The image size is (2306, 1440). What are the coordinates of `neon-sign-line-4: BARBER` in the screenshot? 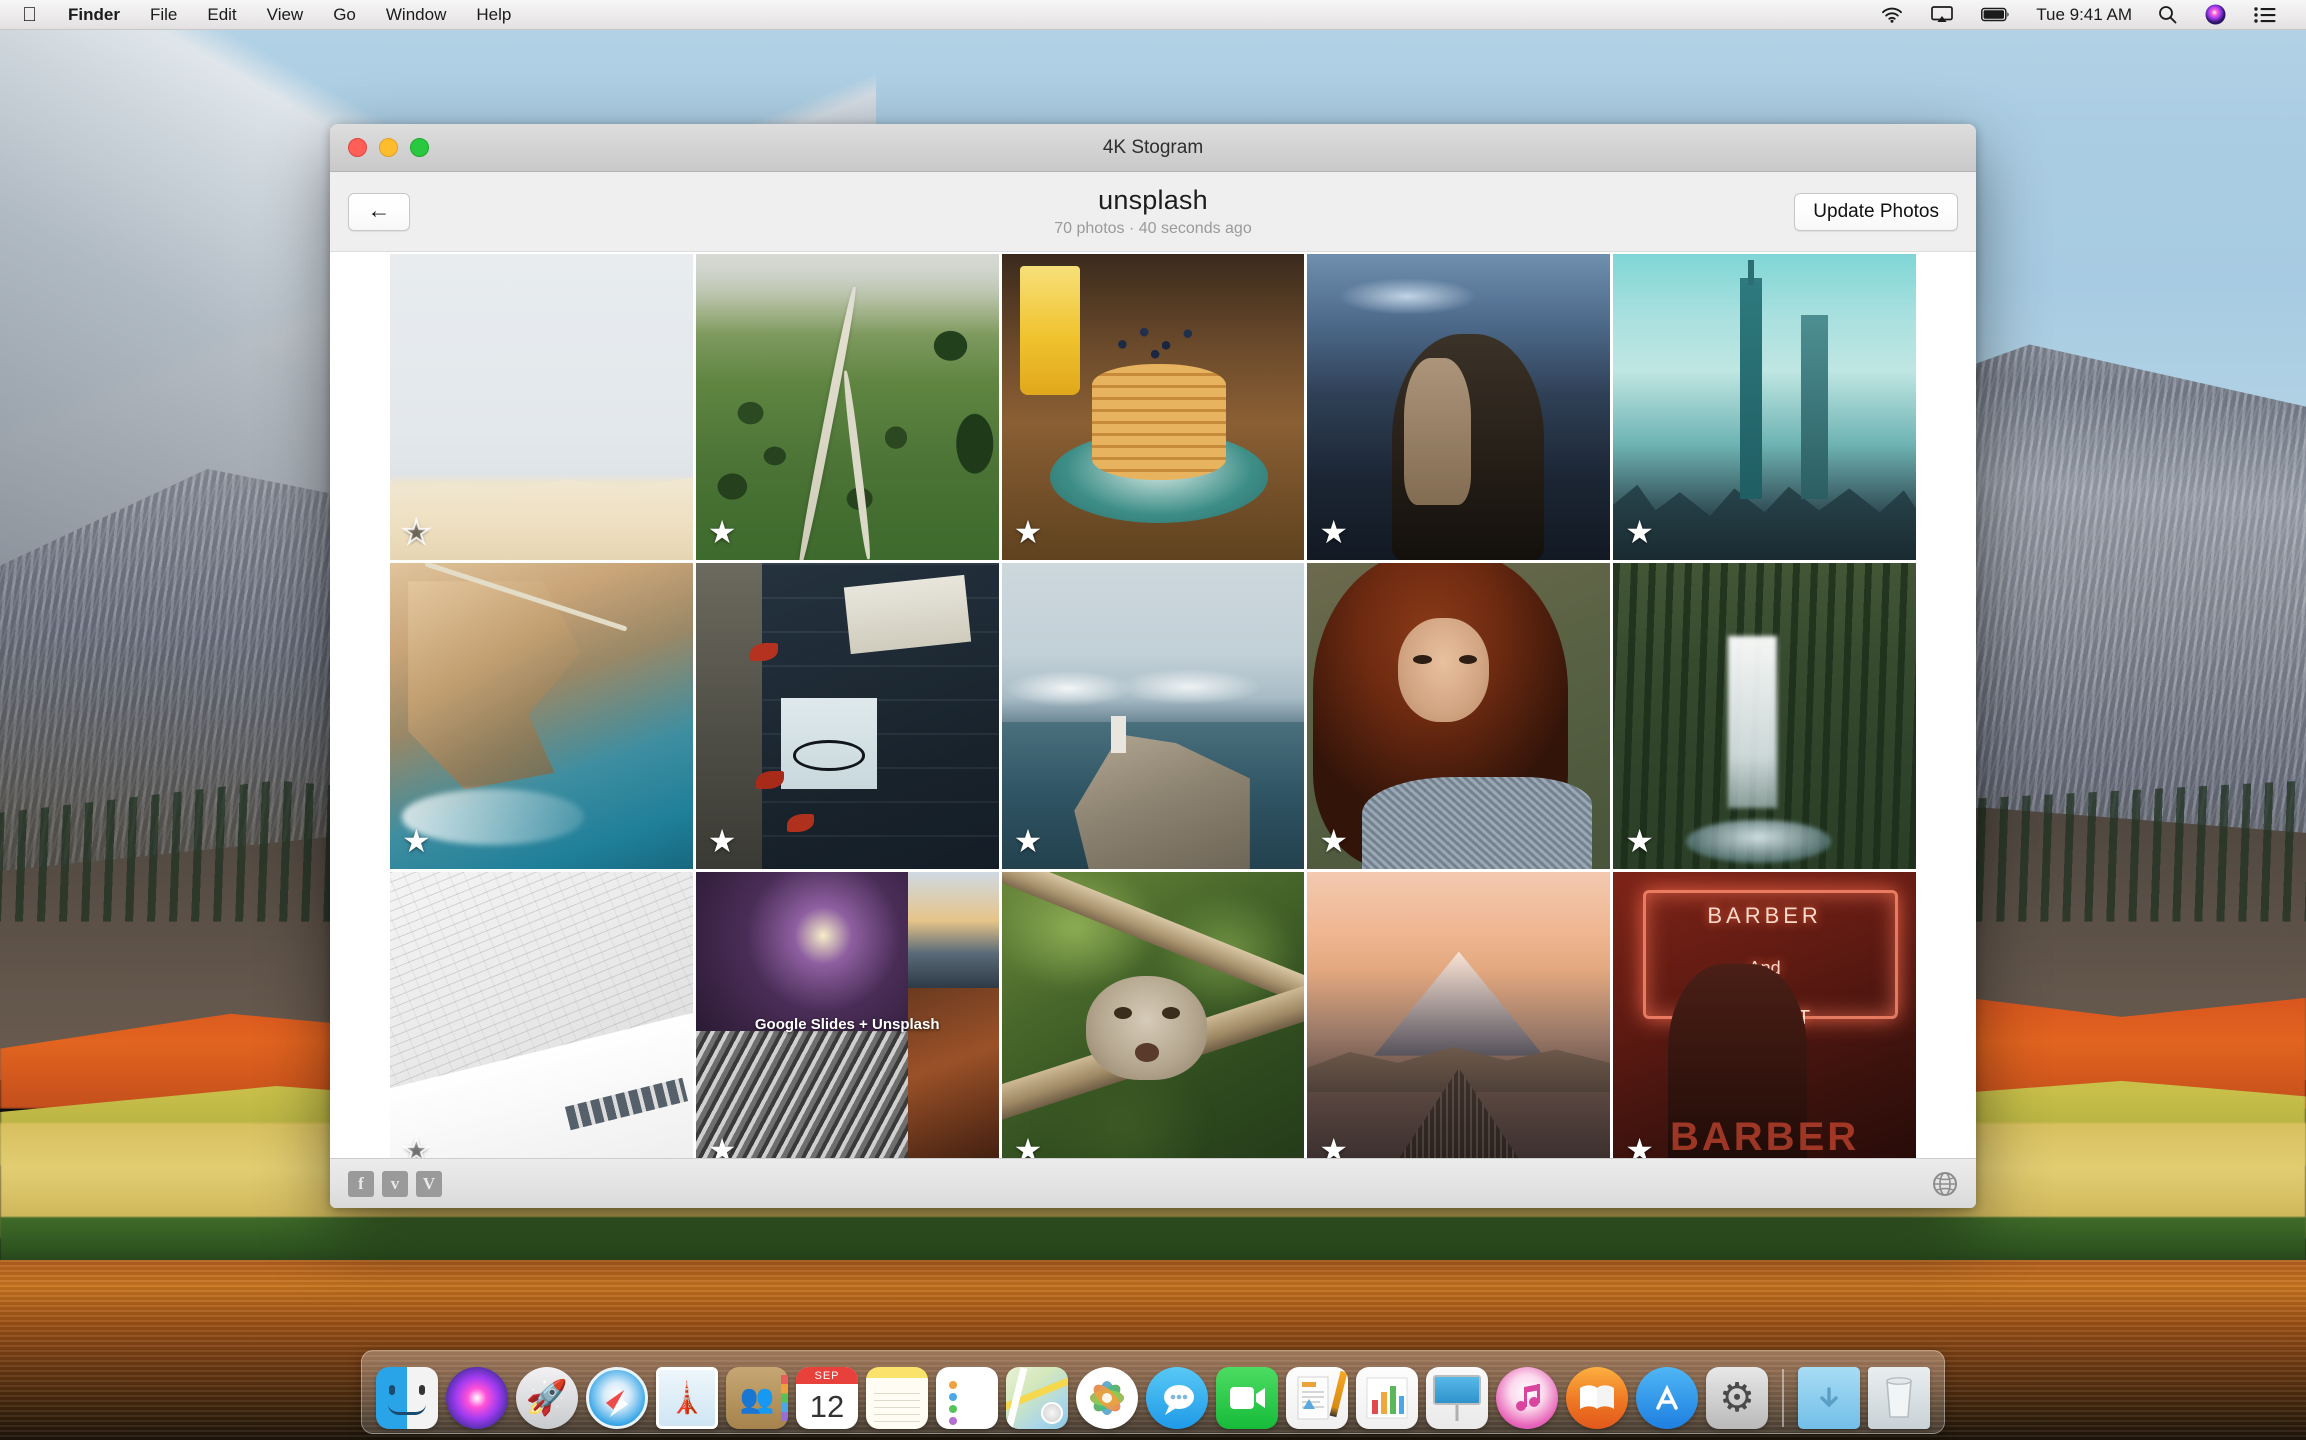 It's located at (1765, 1136).